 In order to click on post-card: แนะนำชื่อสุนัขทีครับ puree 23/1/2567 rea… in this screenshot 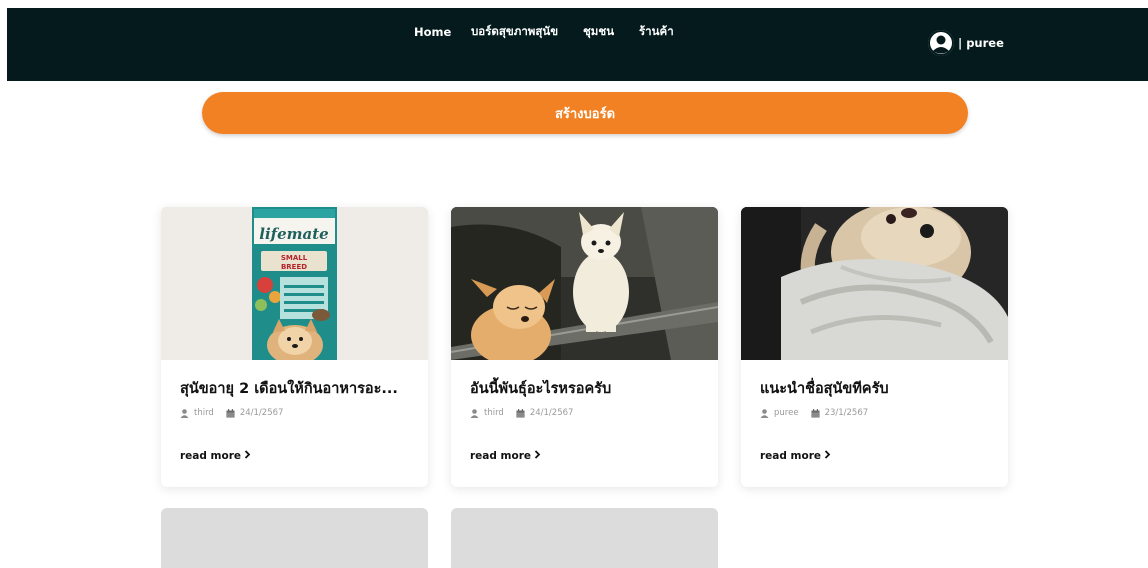, I will do `click(874, 347)`.